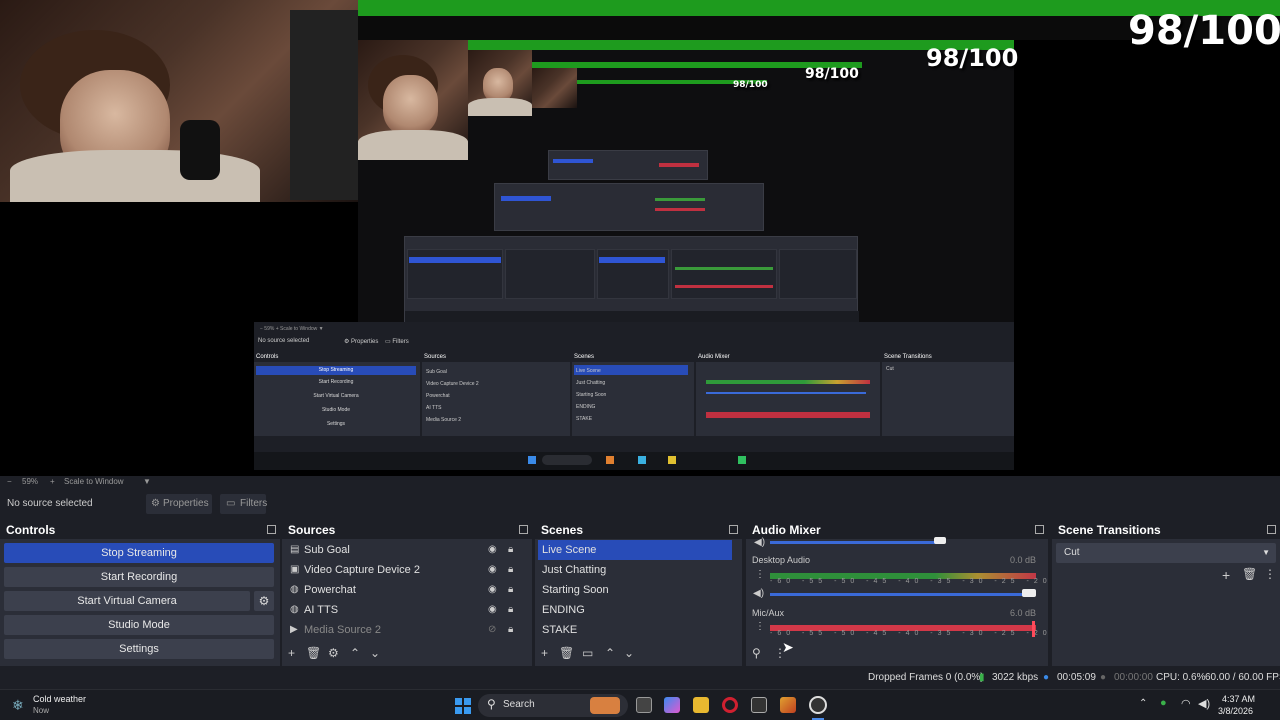  Describe the element at coordinates (759, 705) in the screenshot. I see `store-icon` at that location.